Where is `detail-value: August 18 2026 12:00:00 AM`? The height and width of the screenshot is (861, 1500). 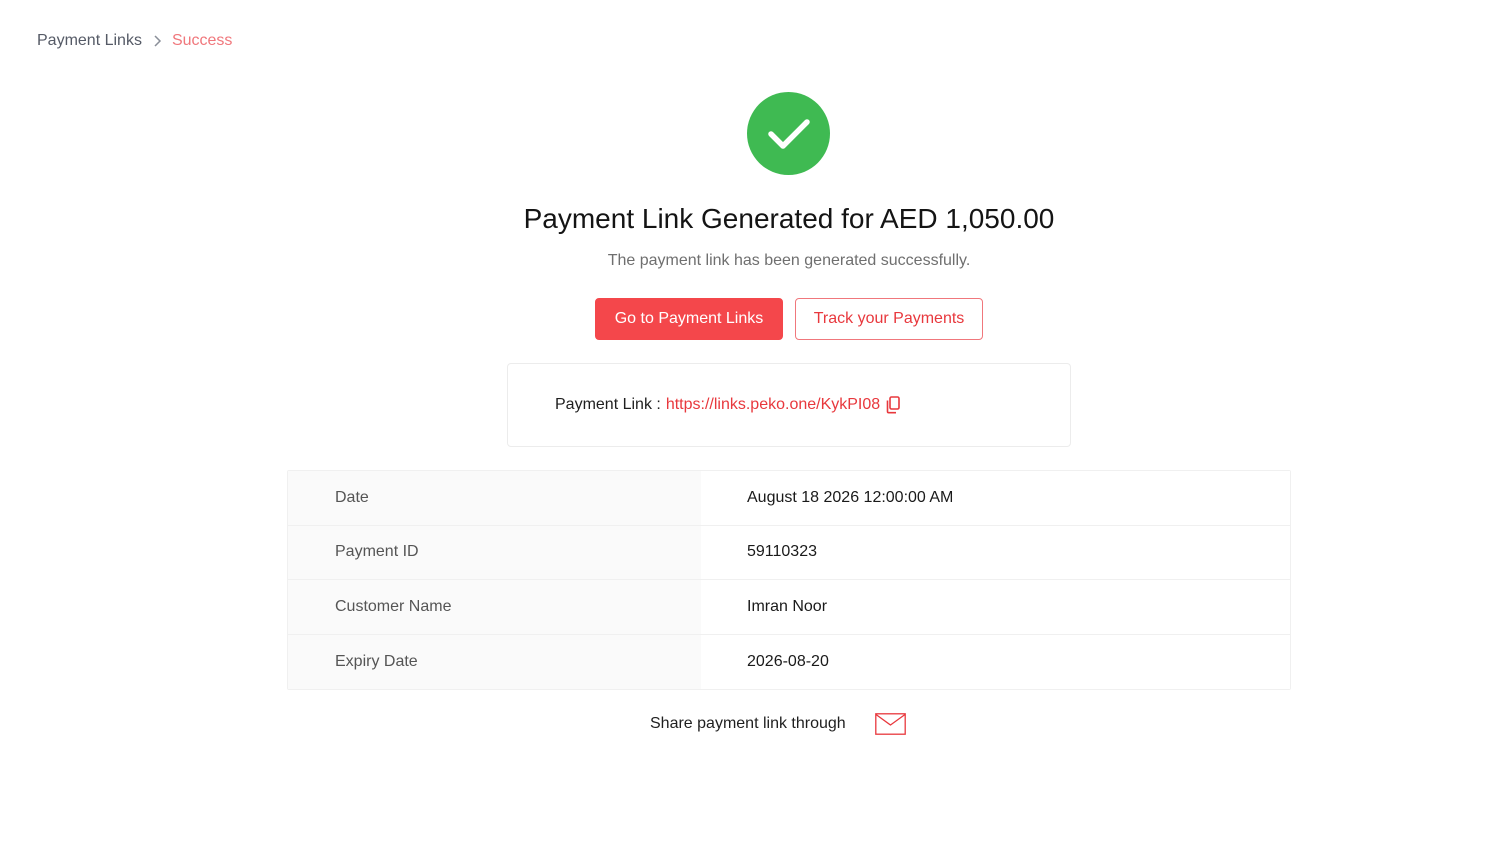 detail-value: August 18 2026 12:00:00 AM is located at coordinates (995, 498).